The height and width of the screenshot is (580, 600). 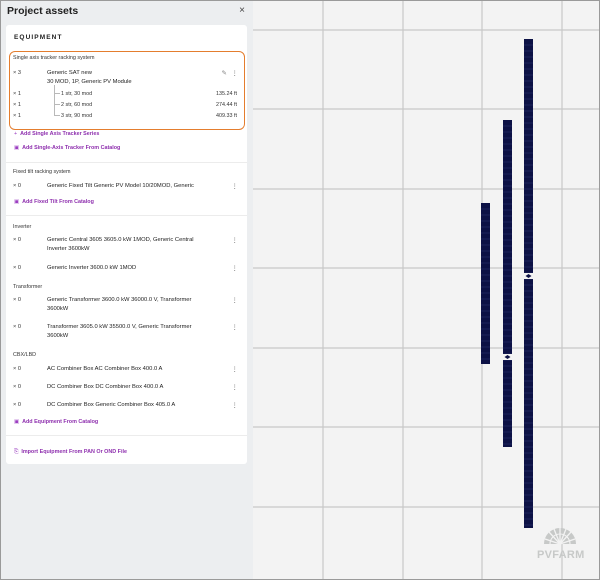 I want to click on sat-row-label: 3 str, 90 mod, so click(x=77, y=116).